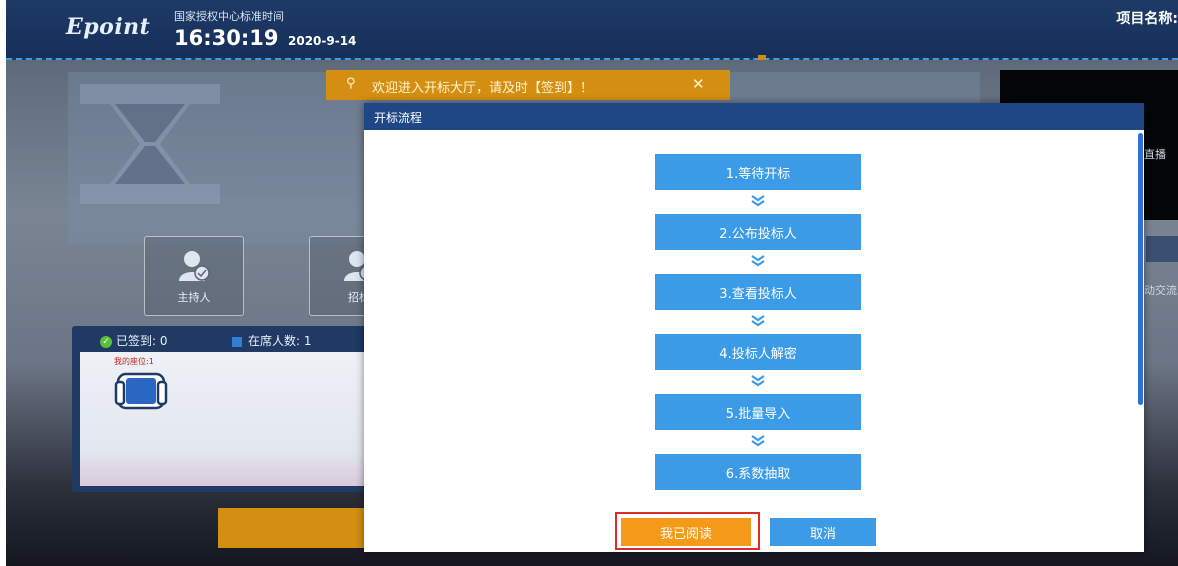 The width and height of the screenshot is (1178, 566). What do you see at coordinates (758, 352) in the screenshot?
I see `step-4: 4.投标人解密` at bounding box center [758, 352].